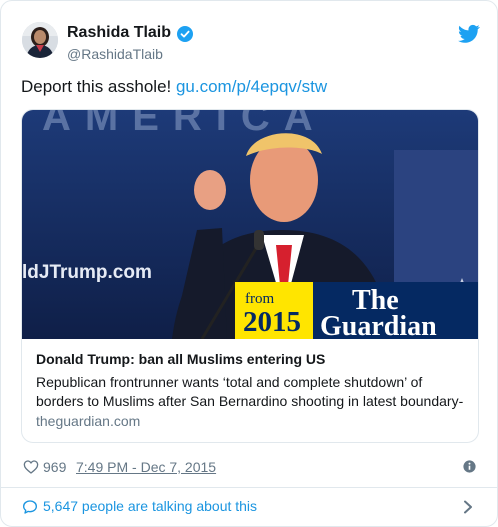  What do you see at coordinates (251, 467) in the screenshot?
I see `tweet-meta-row: 969 7:49 PM - Dec 7, 2015` at bounding box center [251, 467].